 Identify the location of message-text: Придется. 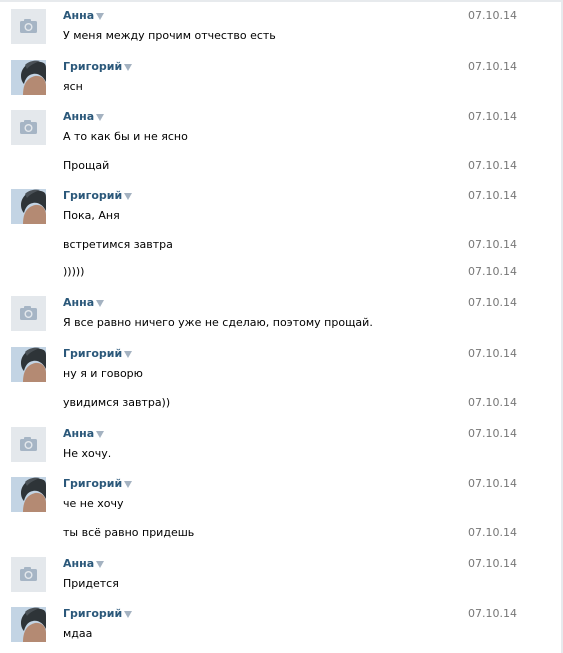
(91, 583).